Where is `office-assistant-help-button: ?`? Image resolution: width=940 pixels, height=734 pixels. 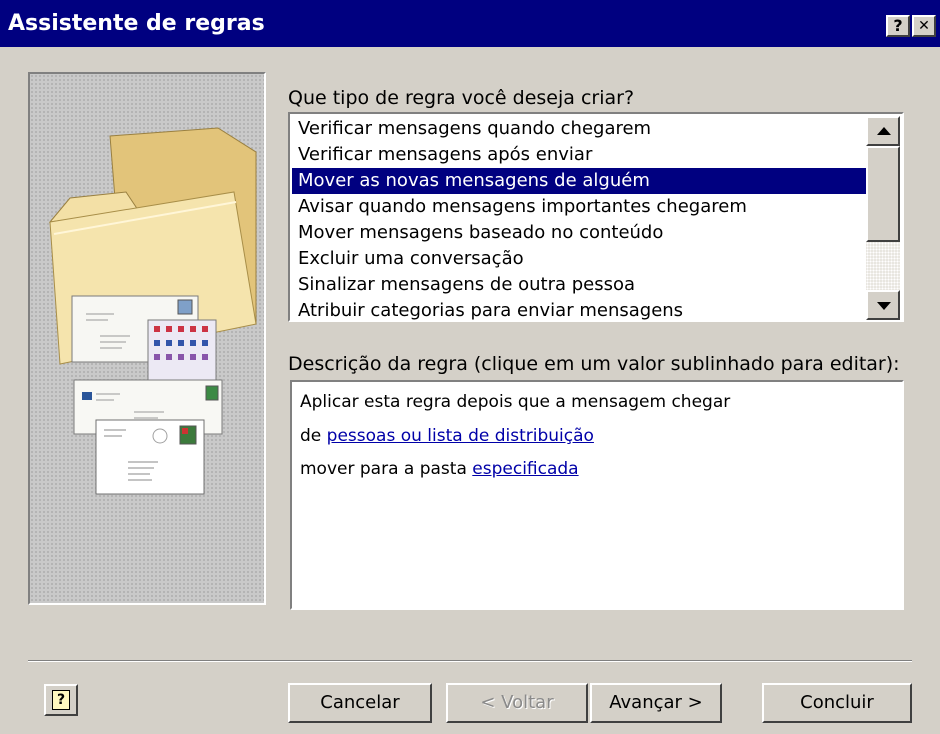 office-assistant-help-button: ? is located at coordinates (61, 700).